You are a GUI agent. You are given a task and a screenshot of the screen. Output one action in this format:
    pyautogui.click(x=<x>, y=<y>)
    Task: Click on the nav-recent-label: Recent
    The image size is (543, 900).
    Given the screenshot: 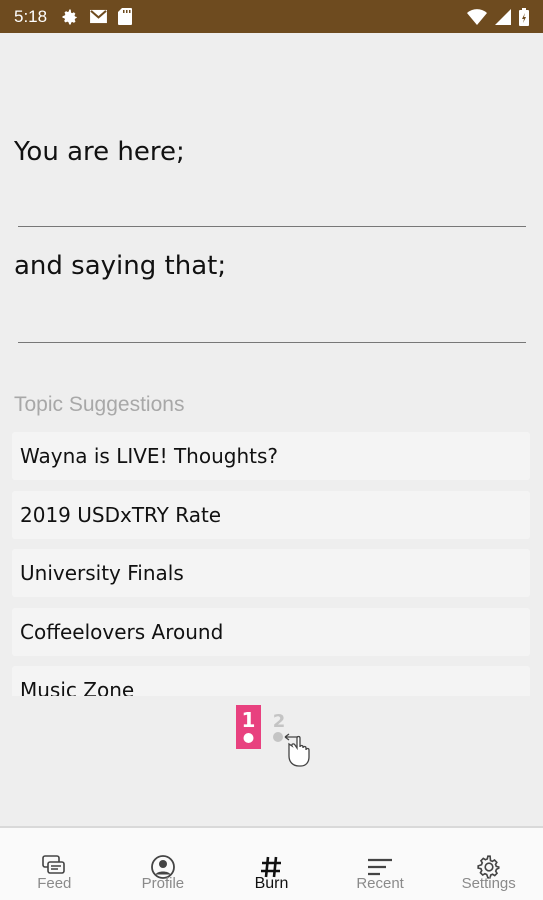 What is the action you would take?
    pyautogui.click(x=380, y=883)
    